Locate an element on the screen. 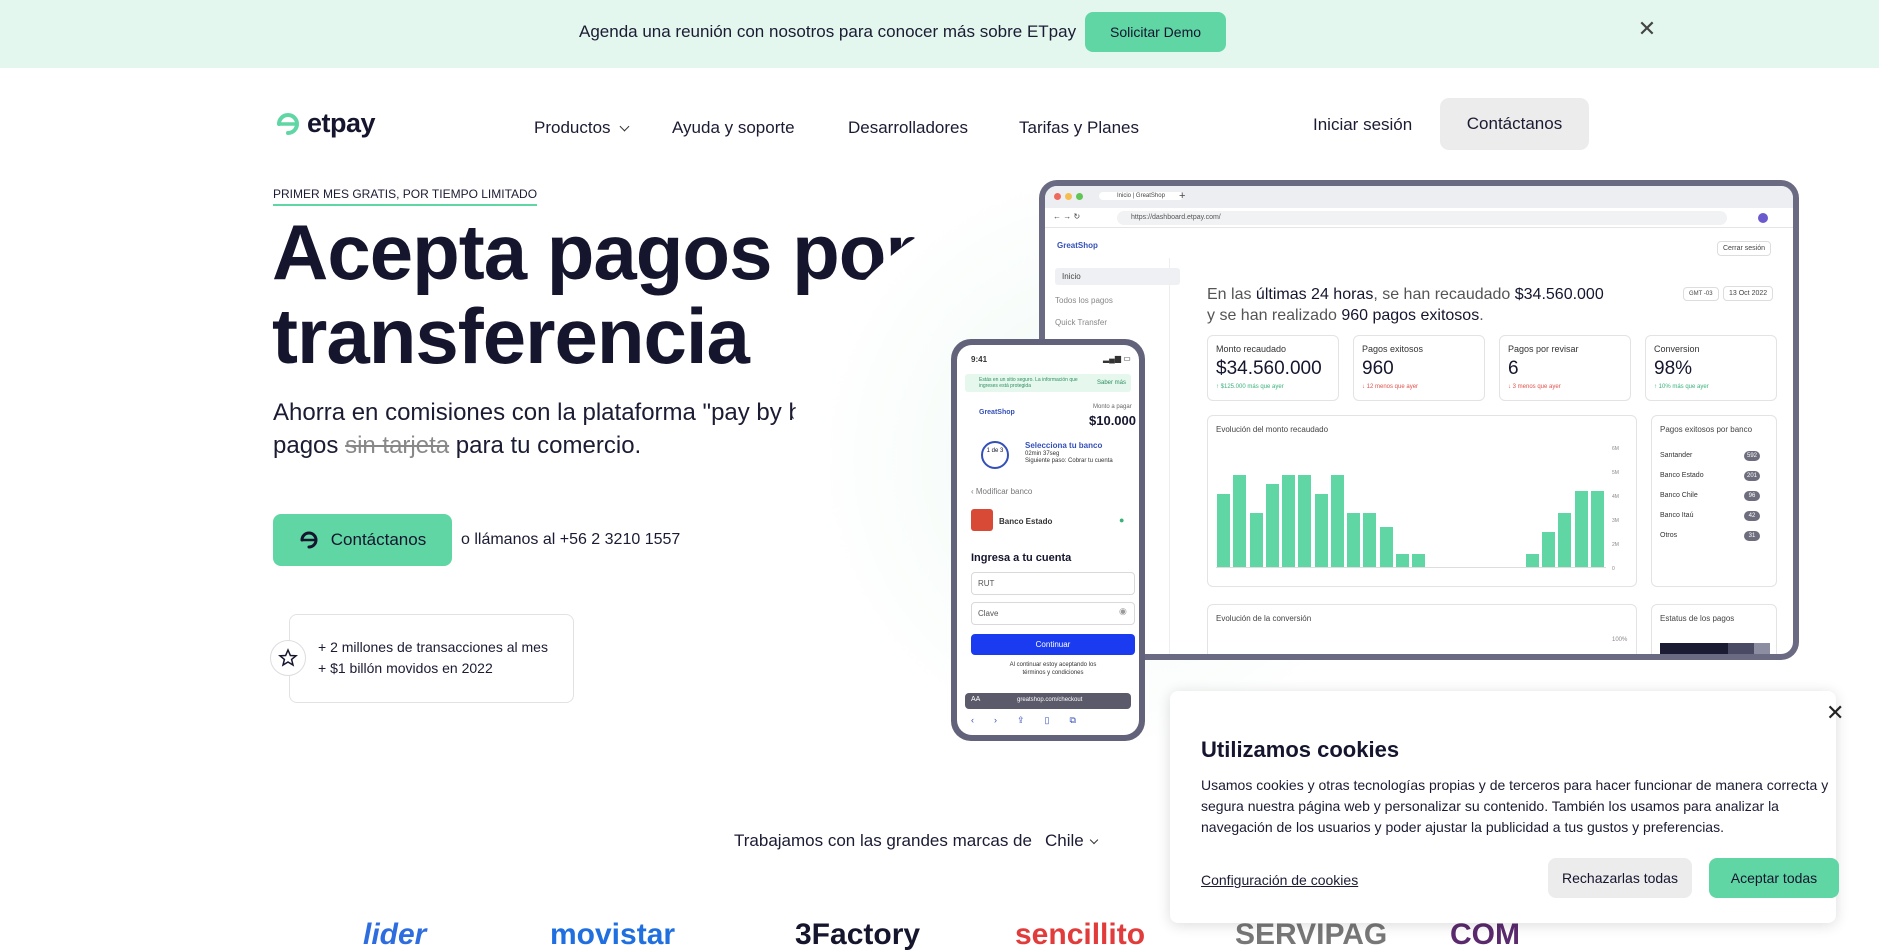 The height and width of the screenshot is (952, 1879). status-bar-other is located at coordinates (1762, 648).